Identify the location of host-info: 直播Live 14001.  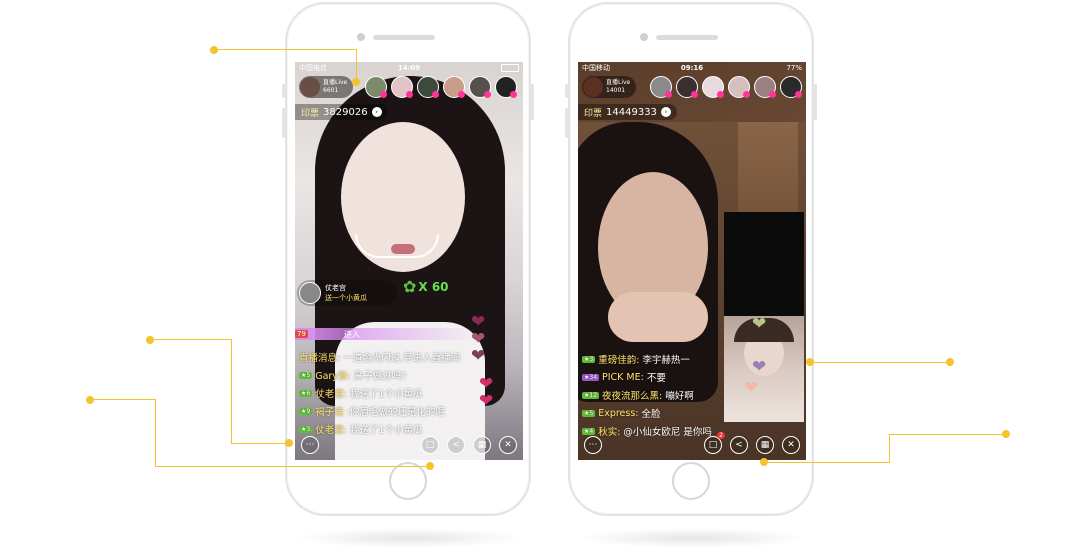
(609, 87).